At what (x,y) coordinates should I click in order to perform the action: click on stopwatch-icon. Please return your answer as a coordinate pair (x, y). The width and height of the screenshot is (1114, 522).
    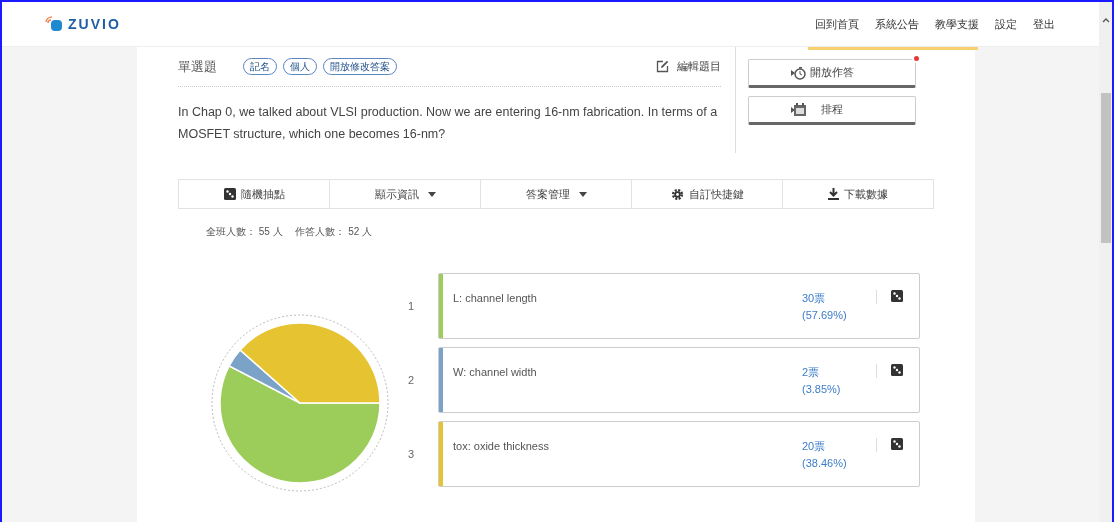
    Looking at the image, I should click on (799, 72).